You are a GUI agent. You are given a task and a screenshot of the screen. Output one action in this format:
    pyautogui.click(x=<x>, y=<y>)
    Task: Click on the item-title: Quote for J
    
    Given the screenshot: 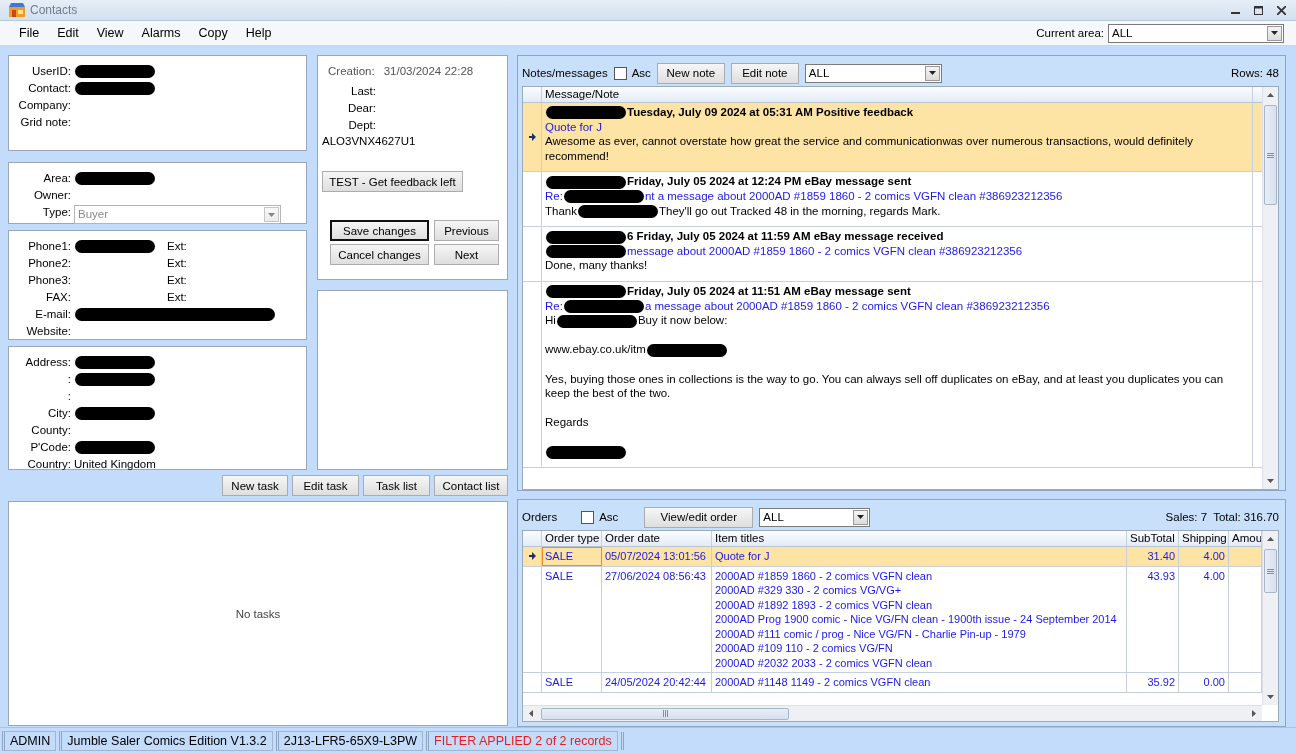 What is the action you would take?
    pyautogui.click(x=743, y=556)
    